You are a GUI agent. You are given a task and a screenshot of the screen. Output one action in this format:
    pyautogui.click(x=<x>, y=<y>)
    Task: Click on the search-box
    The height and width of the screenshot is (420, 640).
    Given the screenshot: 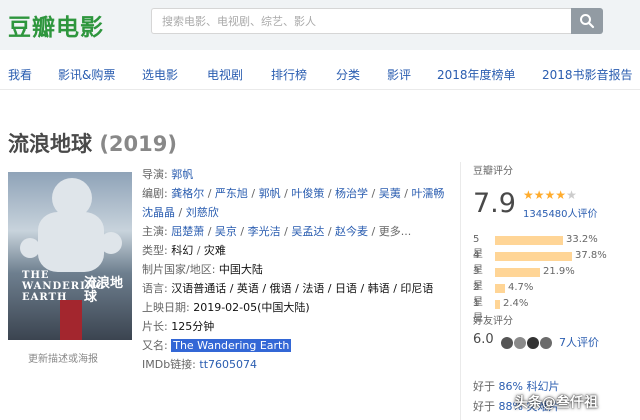 What is the action you would take?
    pyautogui.click(x=377, y=21)
    